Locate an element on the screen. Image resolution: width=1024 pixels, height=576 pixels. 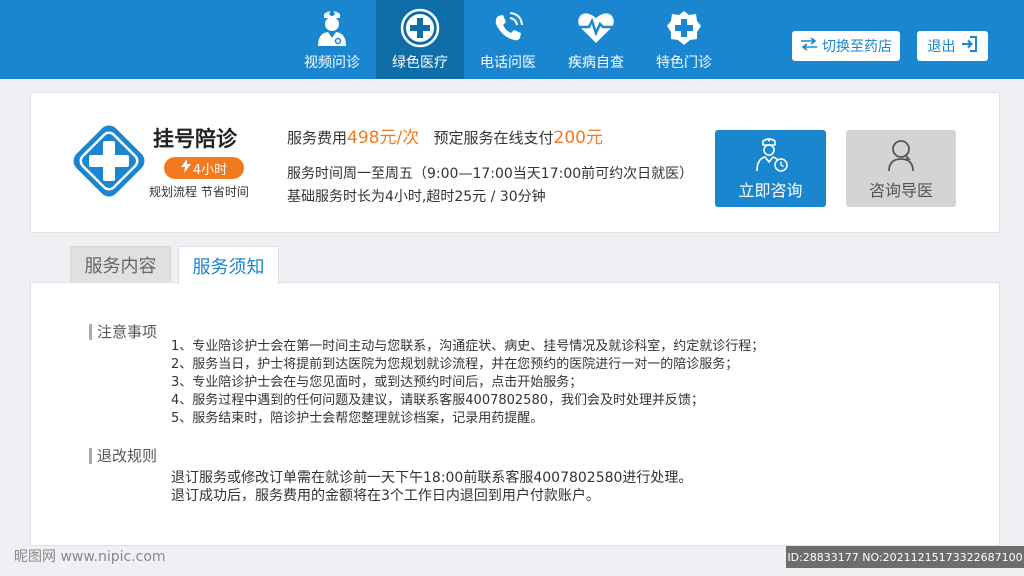
nav-item-label: 视频问诊 is located at coordinates (332, 63).